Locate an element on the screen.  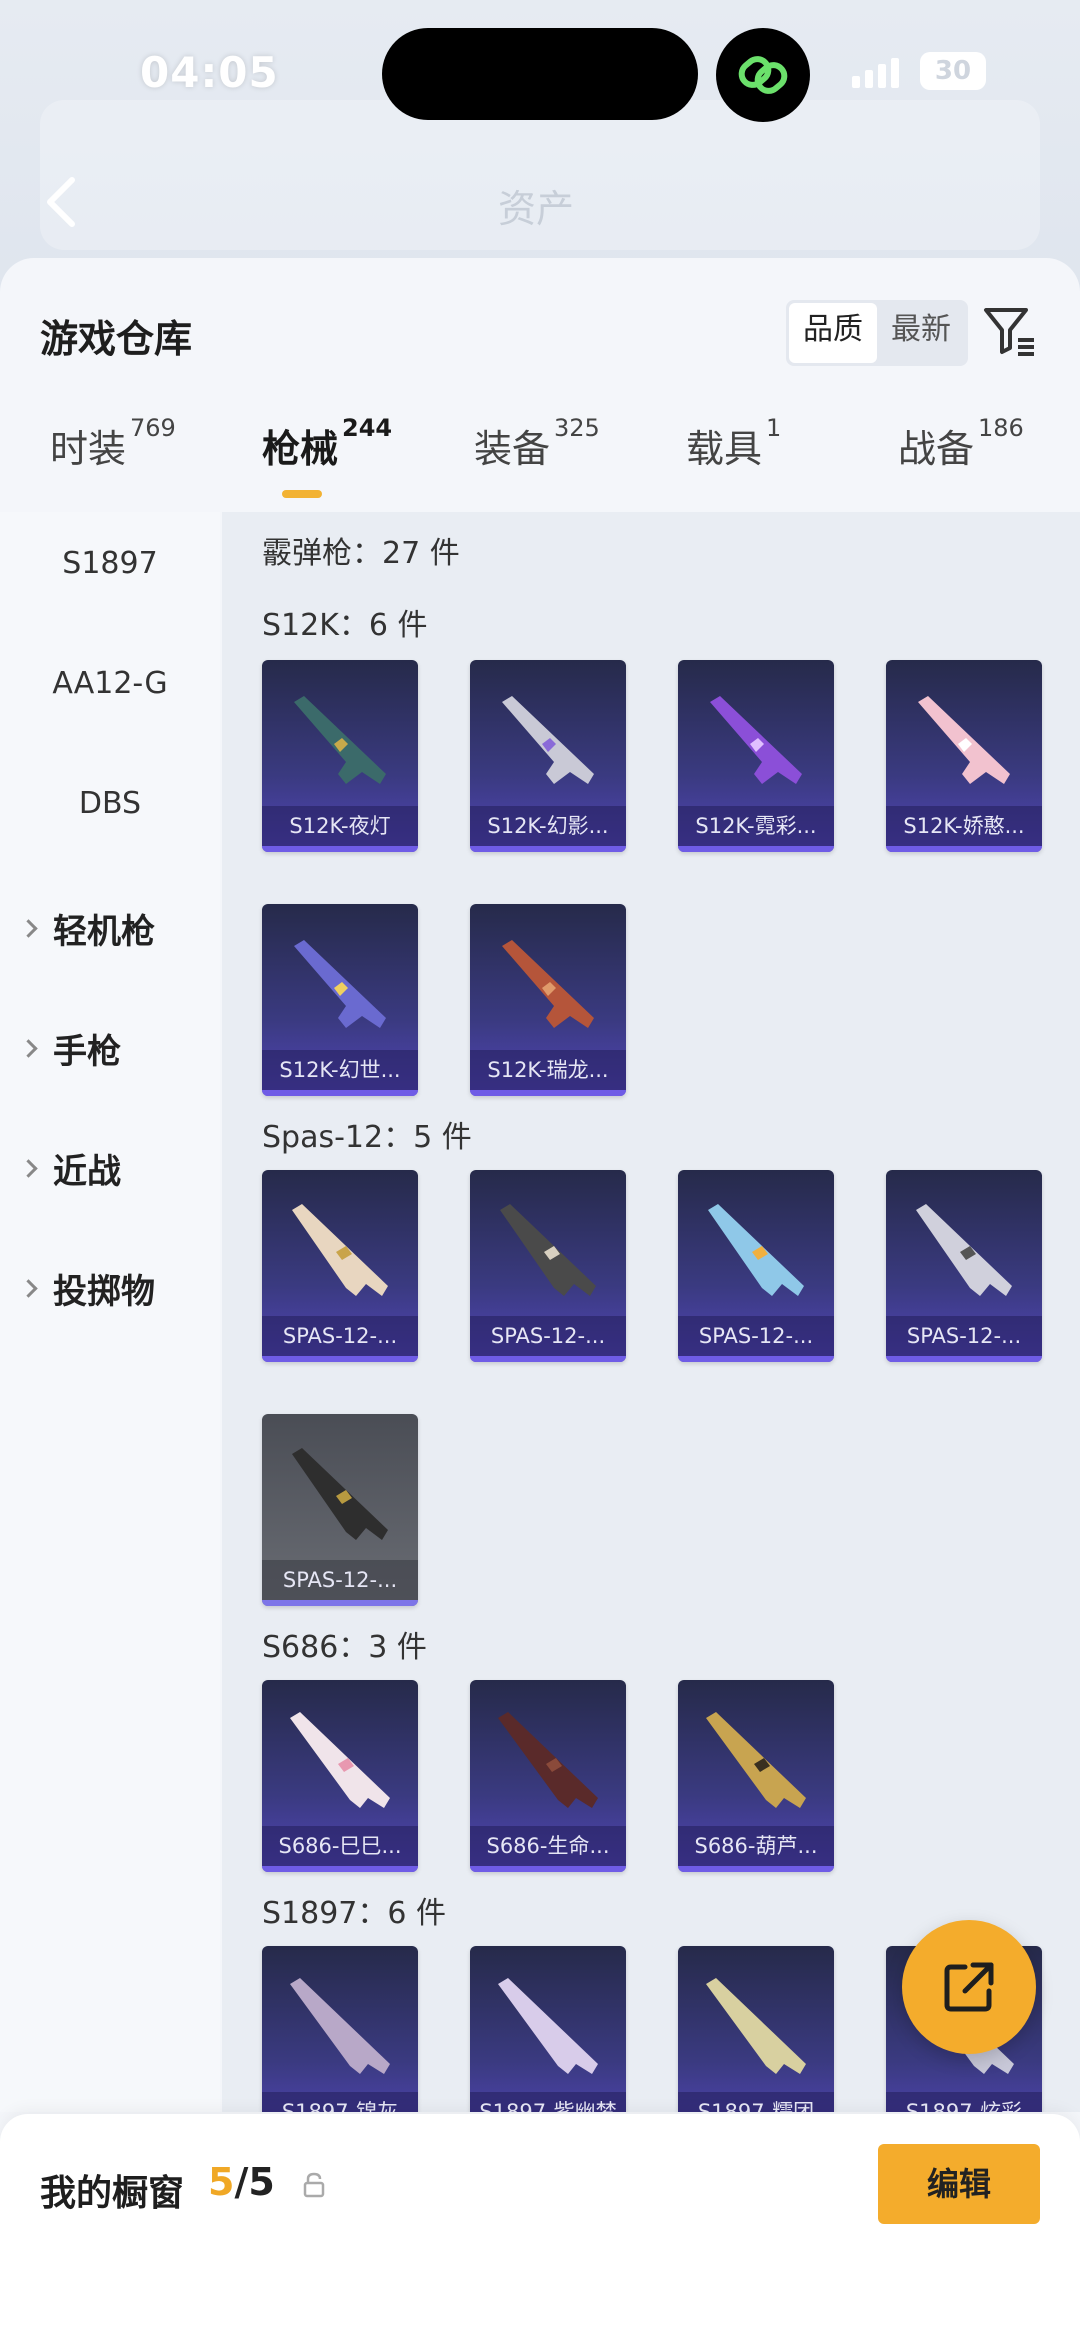
share-icon is located at coordinates (969, 1987).